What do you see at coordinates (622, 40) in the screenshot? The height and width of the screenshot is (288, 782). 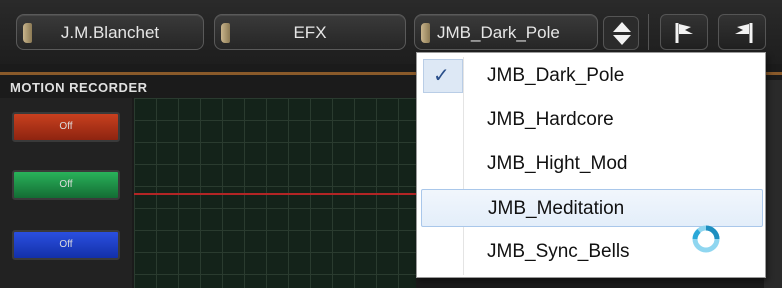 I see `arrow-down-icon` at bounding box center [622, 40].